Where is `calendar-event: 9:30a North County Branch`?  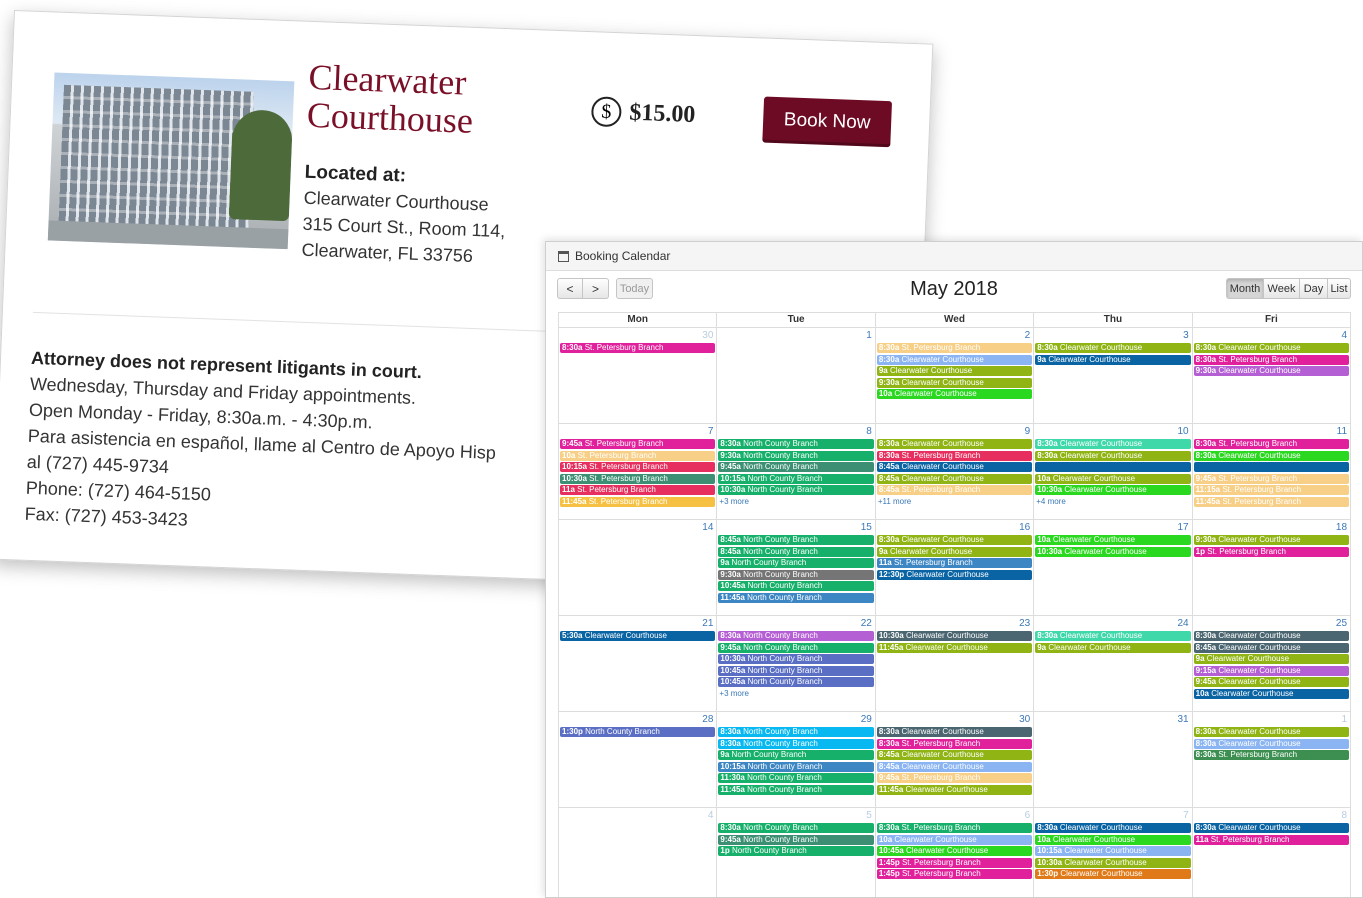 calendar-event: 9:30a North County Branch is located at coordinates (796, 574).